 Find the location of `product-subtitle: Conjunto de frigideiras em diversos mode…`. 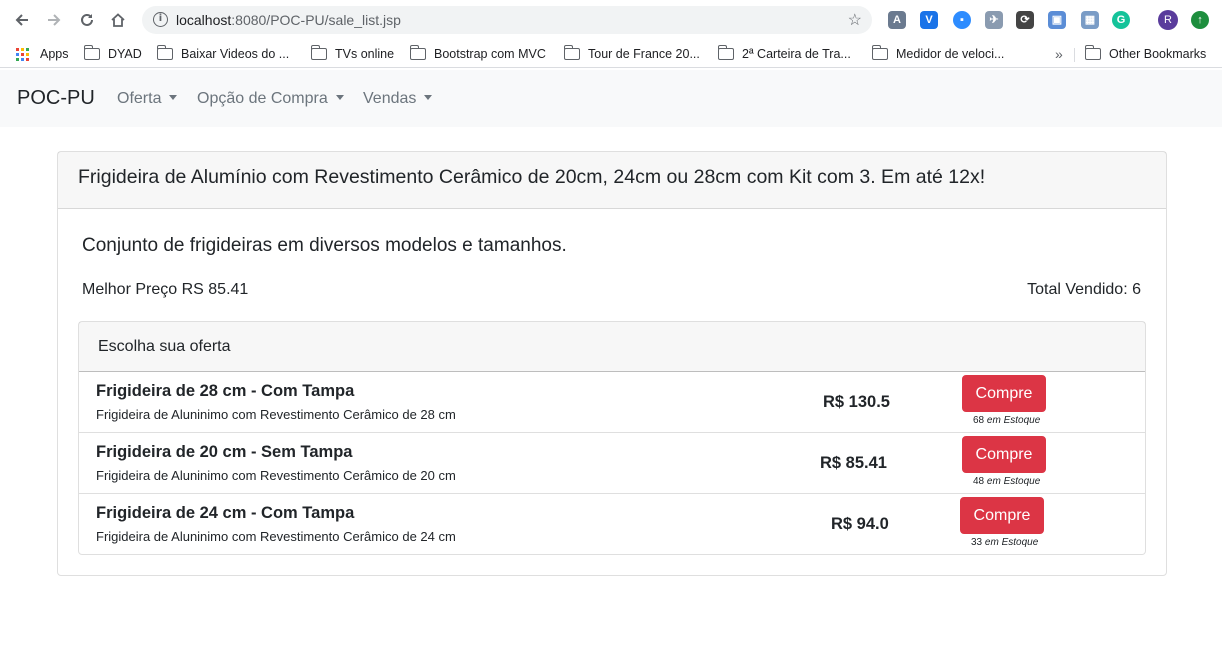

product-subtitle: Conjunto de frigideiras em diversos mode… is located at coordinates (324, 245).